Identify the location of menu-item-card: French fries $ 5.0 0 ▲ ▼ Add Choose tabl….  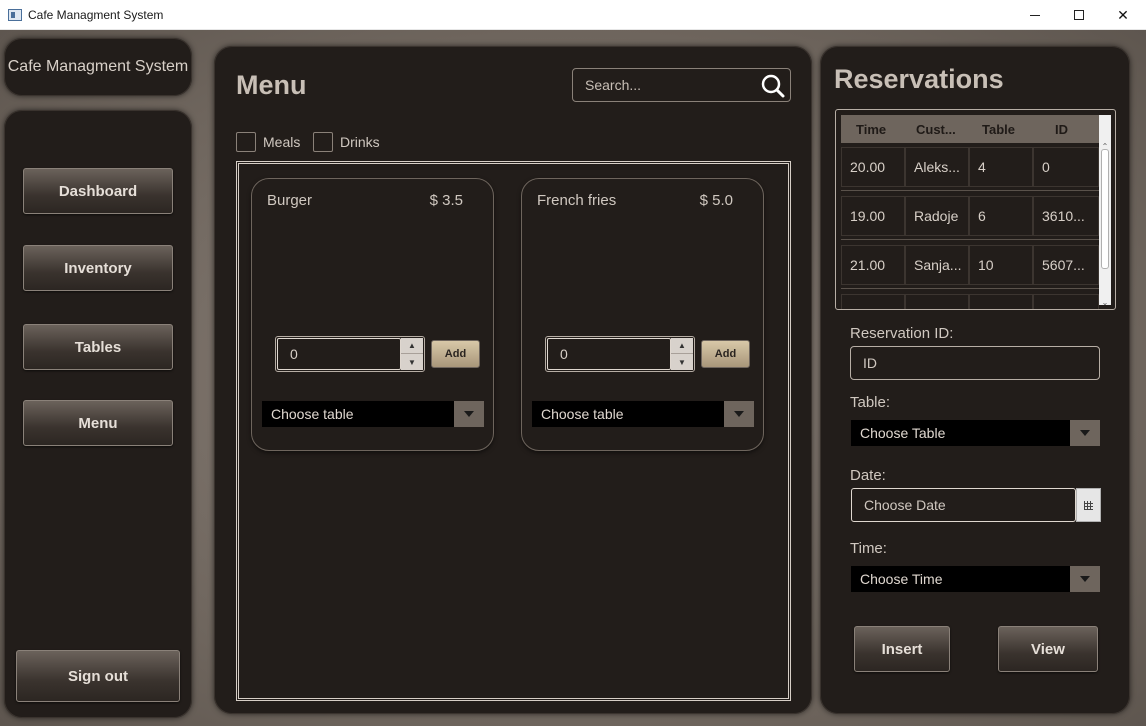
(642, 314).